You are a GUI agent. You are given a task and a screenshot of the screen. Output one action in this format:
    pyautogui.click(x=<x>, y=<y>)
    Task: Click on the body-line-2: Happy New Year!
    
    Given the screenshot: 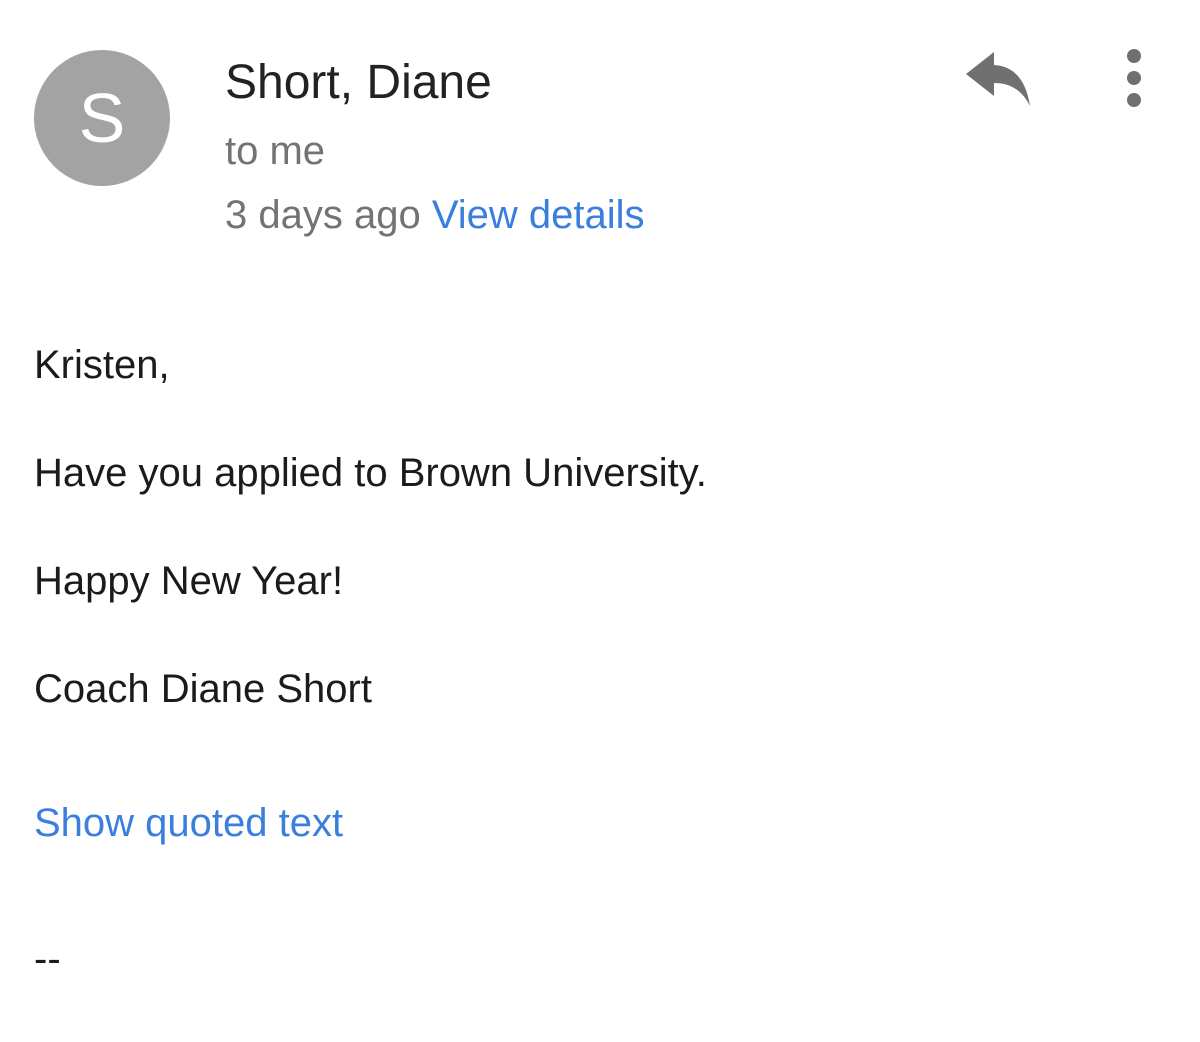 What is the action you would take?
    pyautogui.click(x=189, y=581)
    